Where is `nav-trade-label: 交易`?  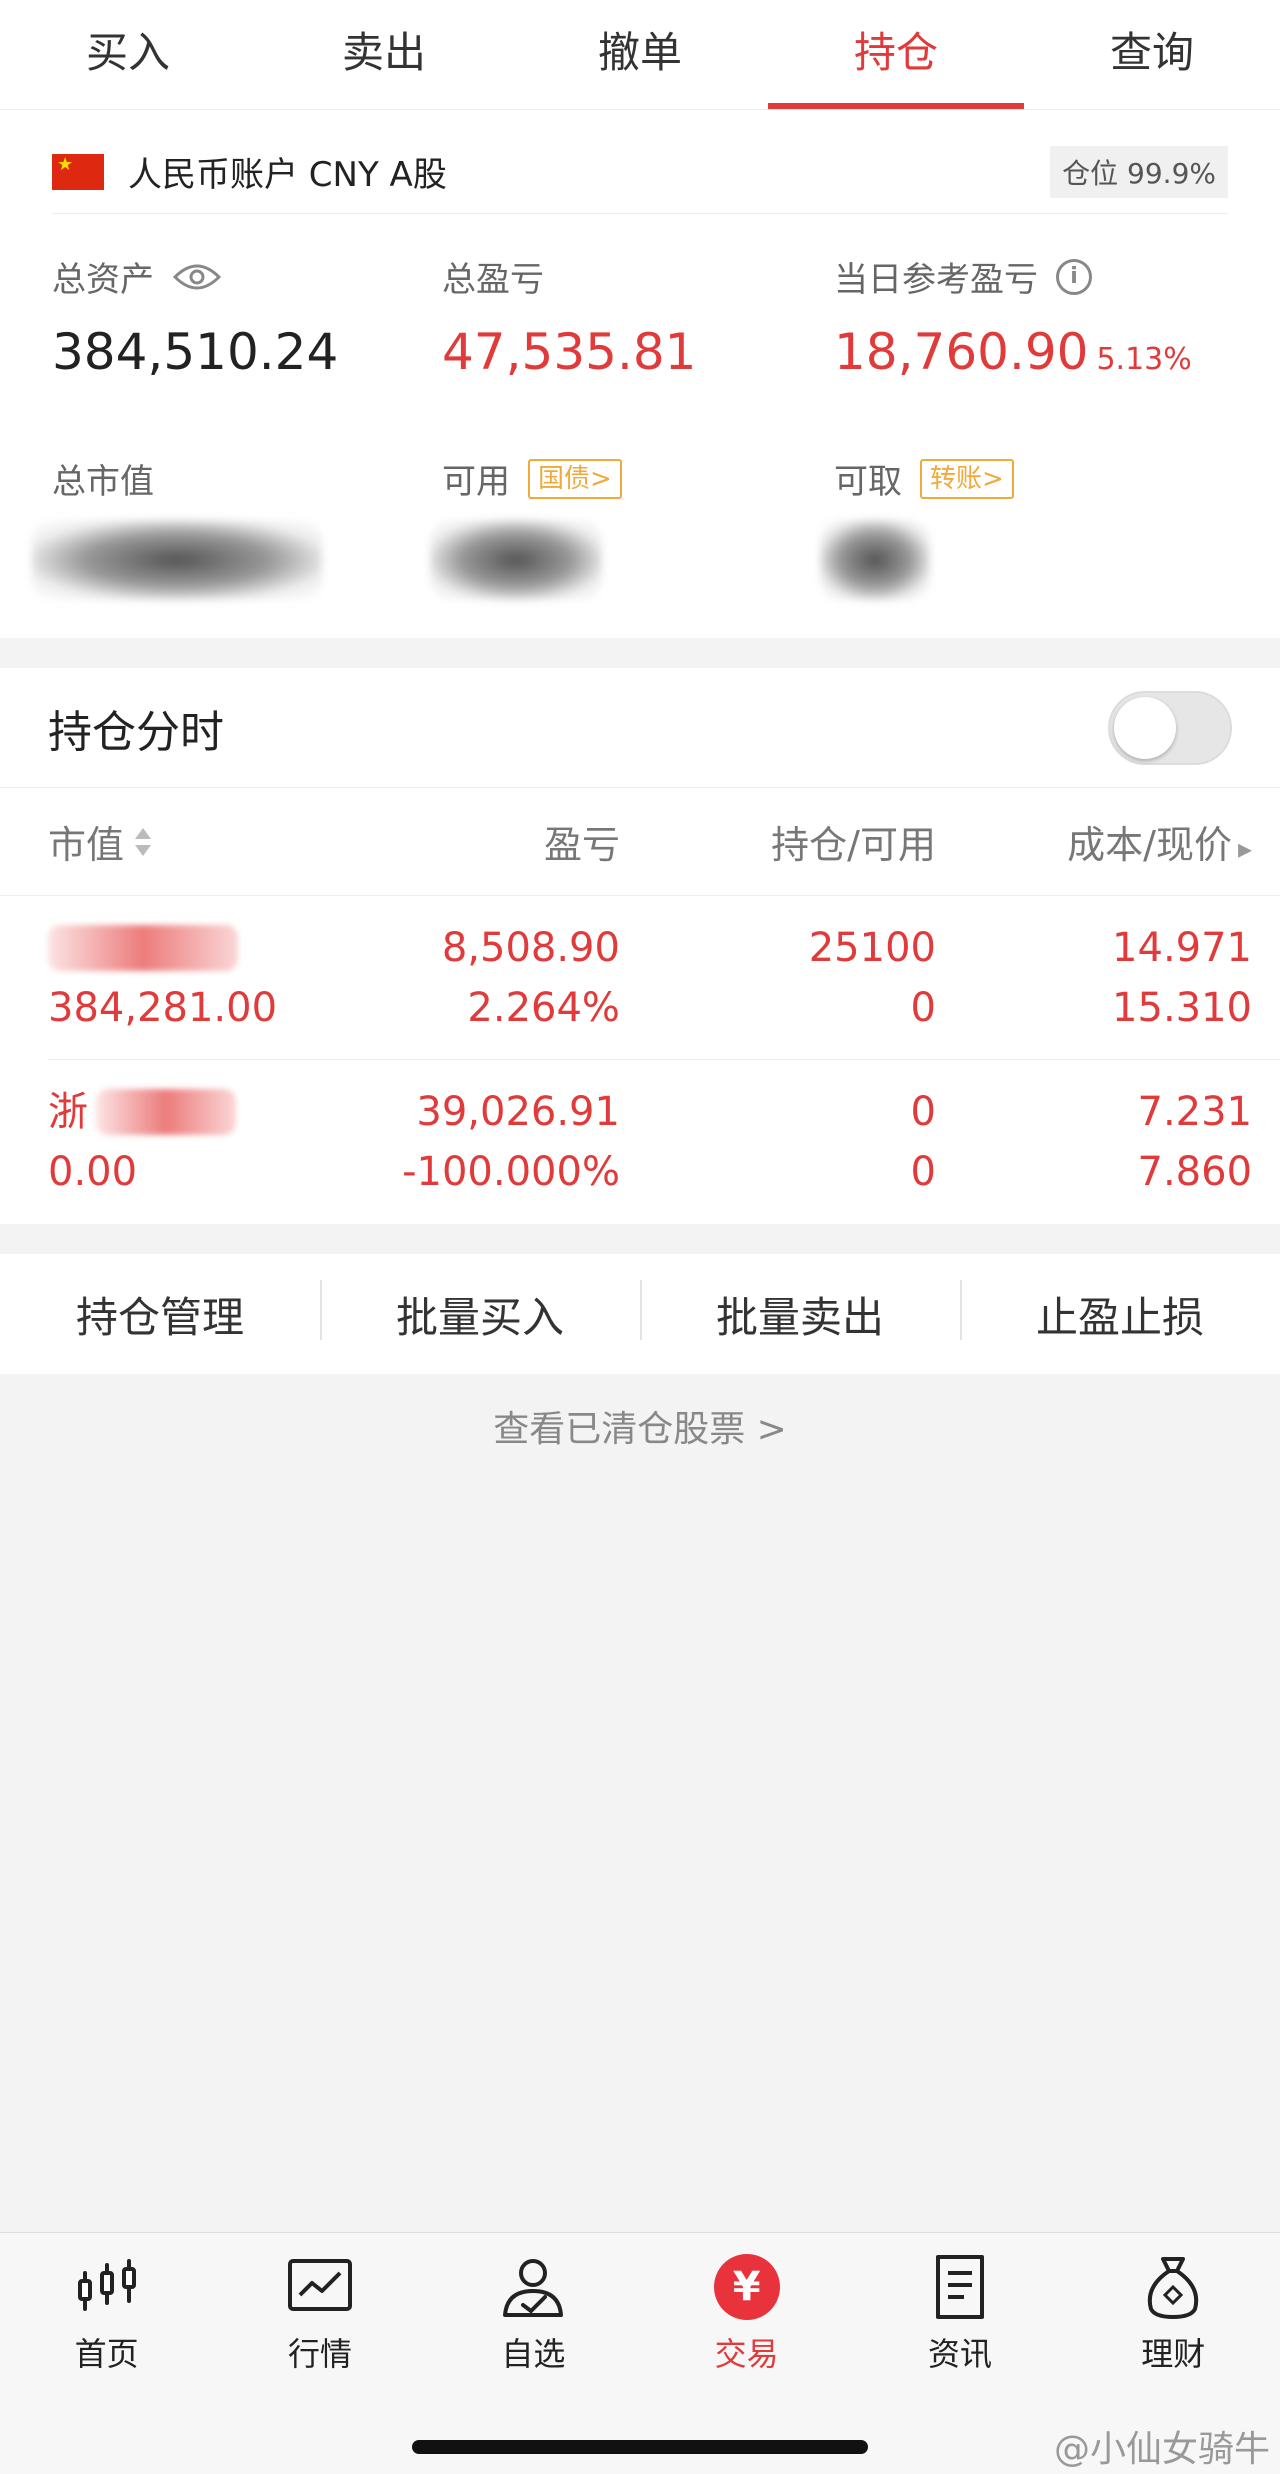
nav-trade-label: 交易 is located at coordinates (746, 2354).